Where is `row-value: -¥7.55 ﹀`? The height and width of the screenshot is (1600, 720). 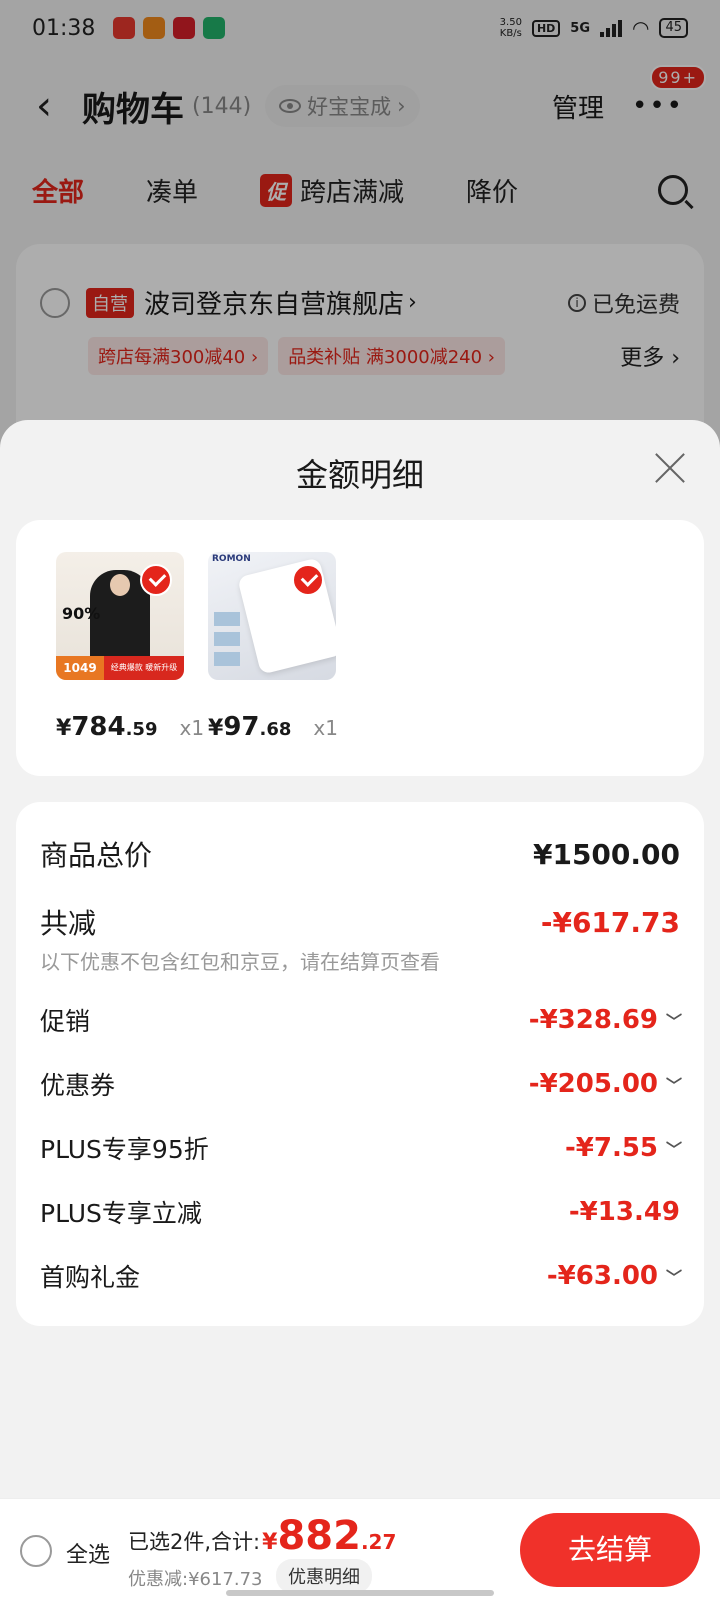
row-value: -¥7.55 ﹀ is located at coordinates (623, 1148).